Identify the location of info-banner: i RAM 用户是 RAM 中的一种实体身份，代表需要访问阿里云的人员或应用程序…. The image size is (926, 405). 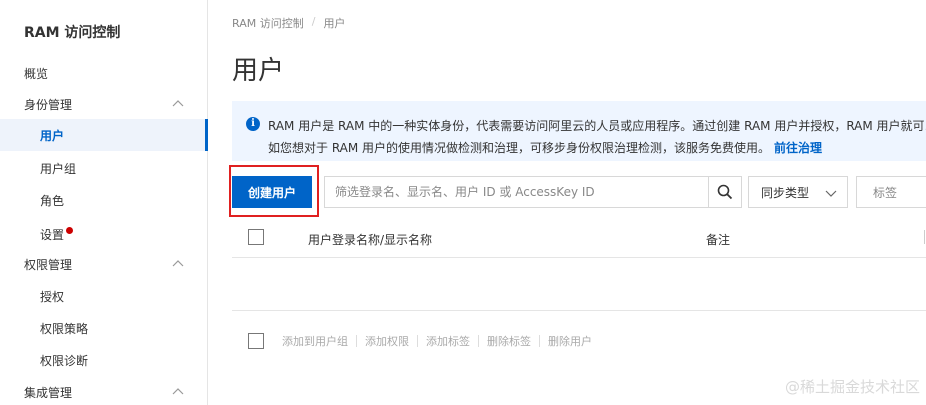
(579, 131).